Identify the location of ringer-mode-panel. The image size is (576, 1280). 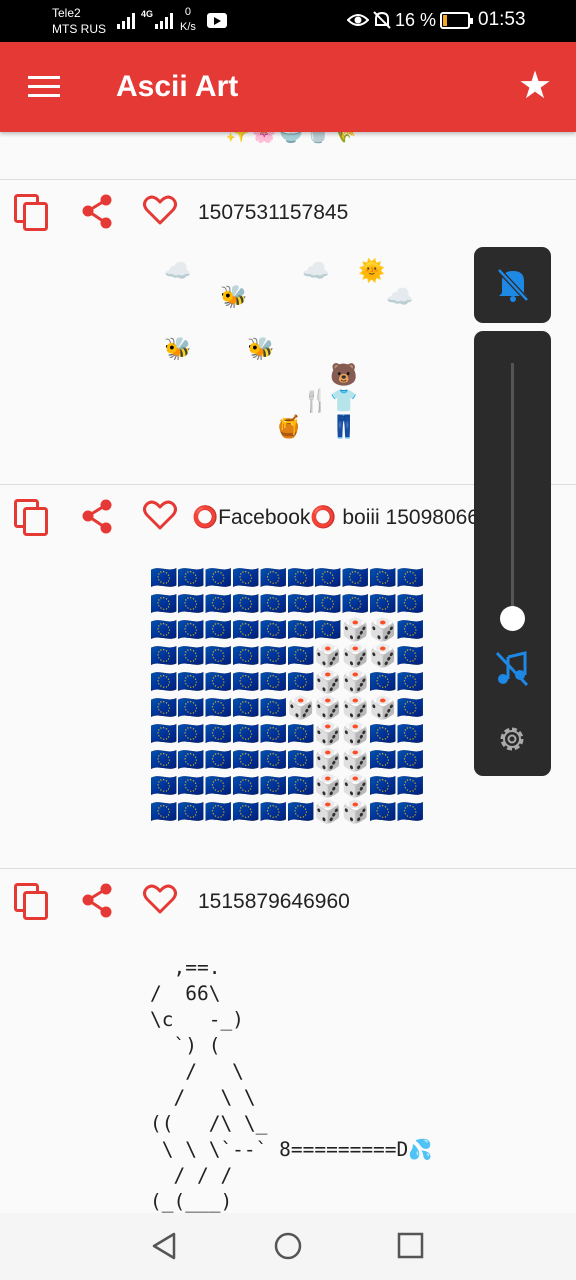
(512, 285).